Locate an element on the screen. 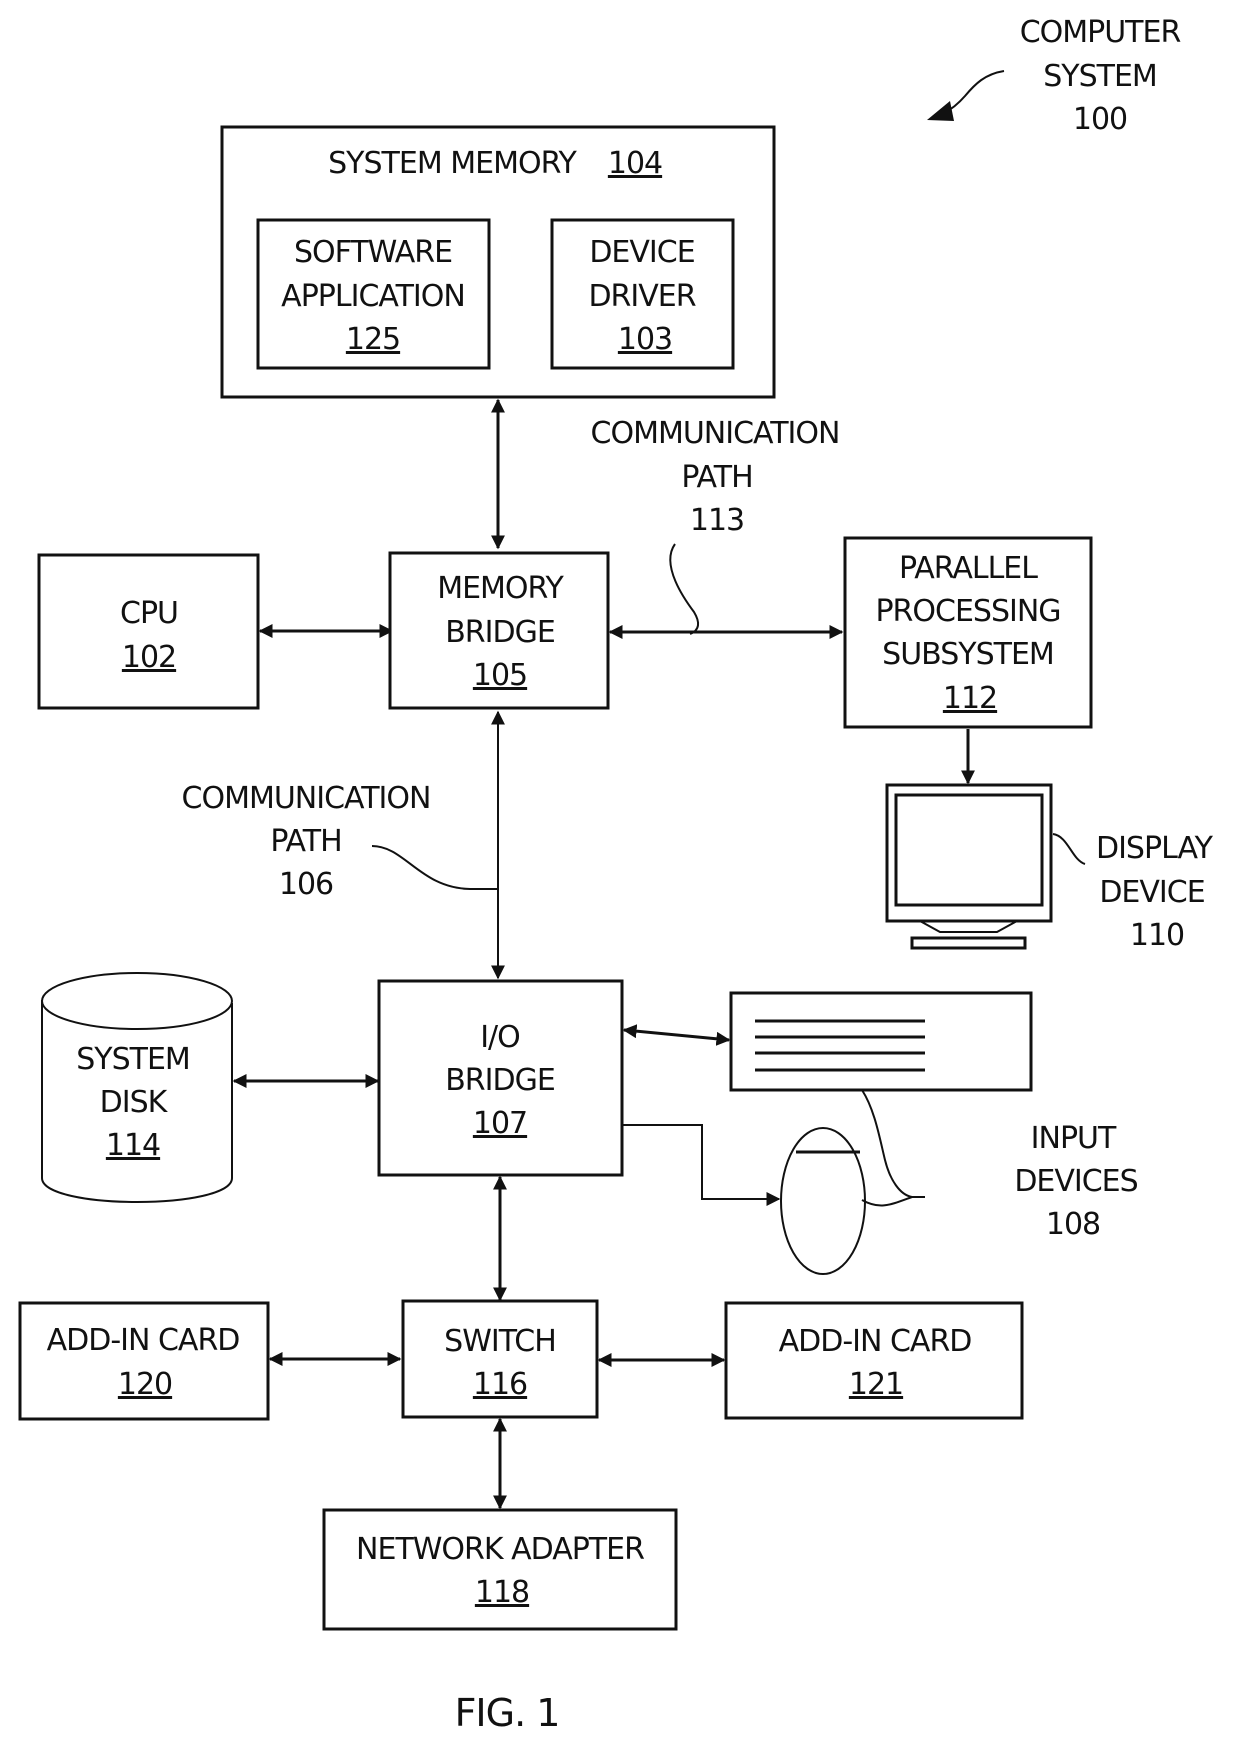 The height and width of the screenshot is (1741, 1240). comm-106-line-2: PATH is located at coordinates (305, 841).